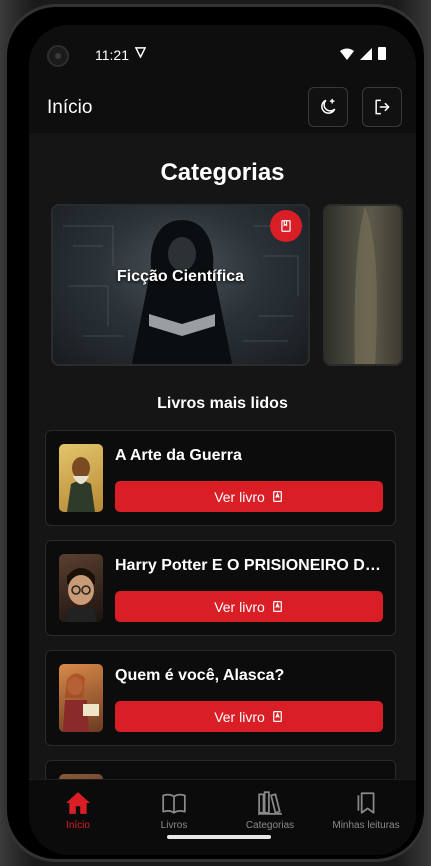 Image resolution: width=431 pixels, height=866 pixels. What do you see at coordinates (347, 54) in the screenshot?
I see `wifi-icon` at bounding box center [347, 54].